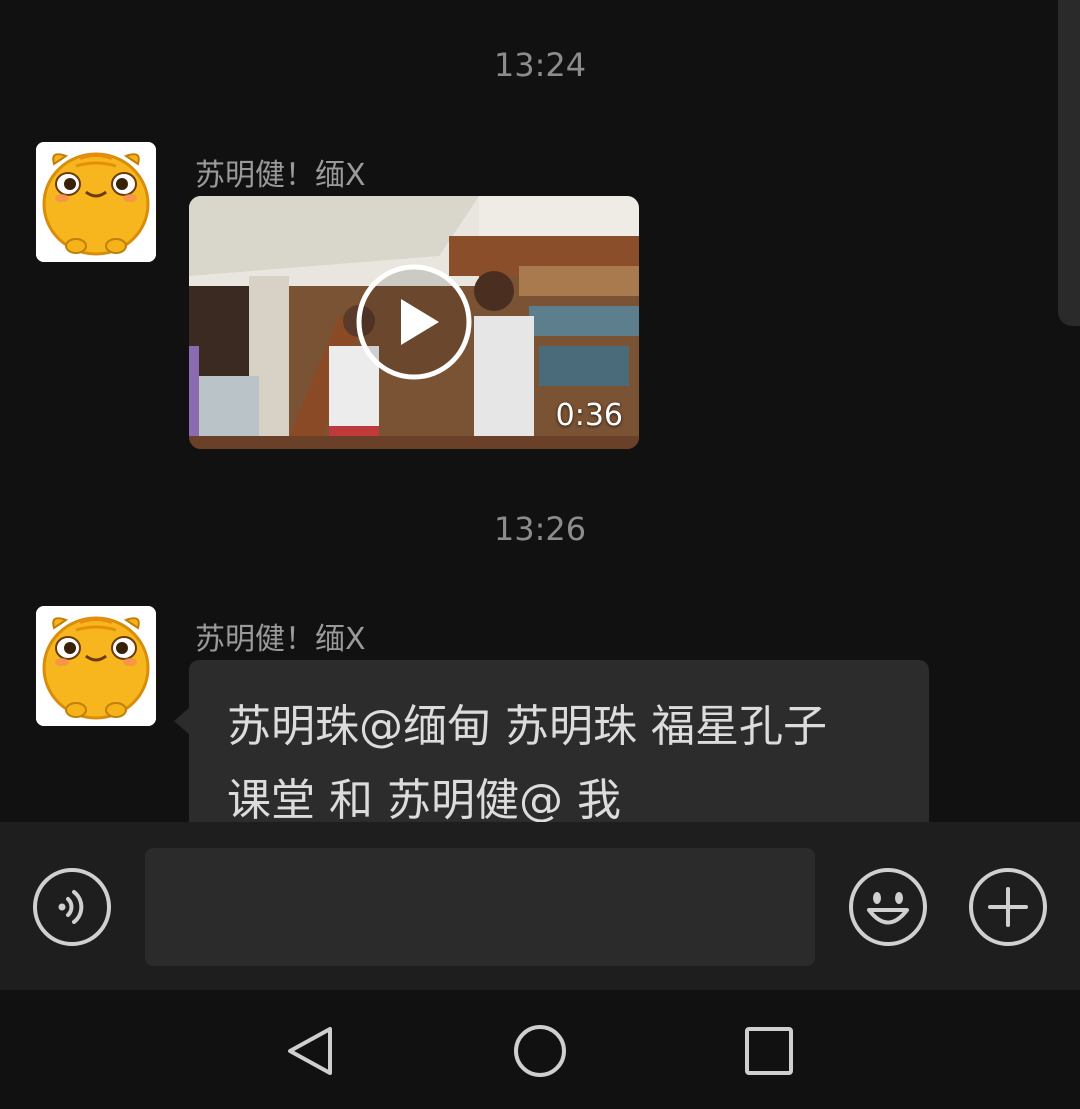 The height and width of the screenshot is (1109, 1080). Describe the element at coordinates (424, 798) in the screenshot. I see `message-text-line: 课堂 和 苏明健@ 我` at that location.